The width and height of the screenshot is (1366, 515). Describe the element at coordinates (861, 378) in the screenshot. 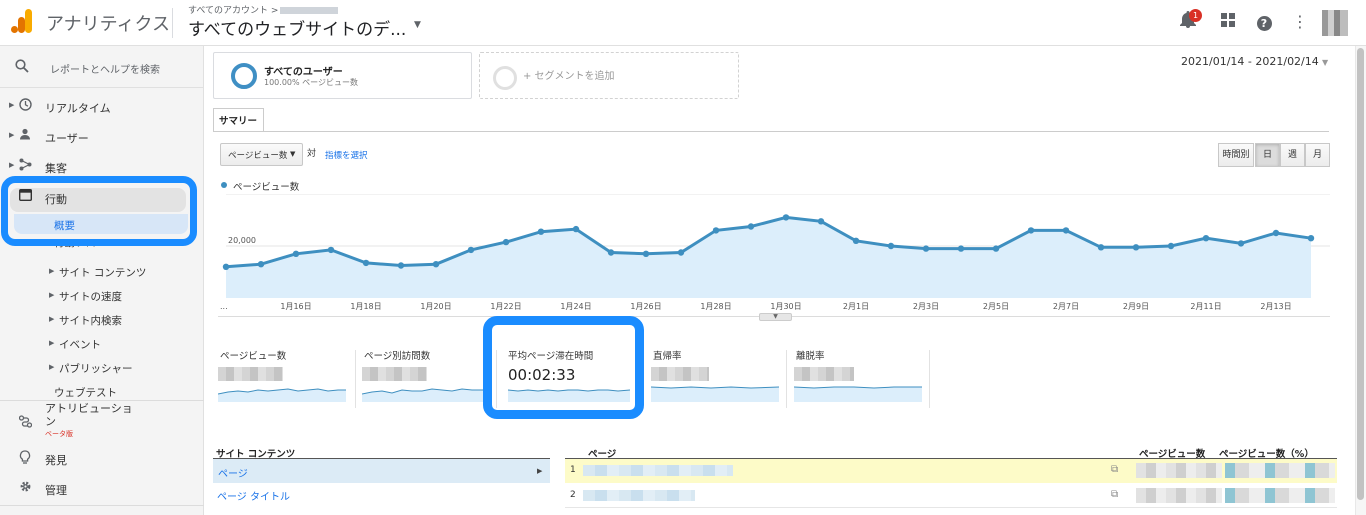

I see `scorecard-exit-rate: 離脱率` at that location.